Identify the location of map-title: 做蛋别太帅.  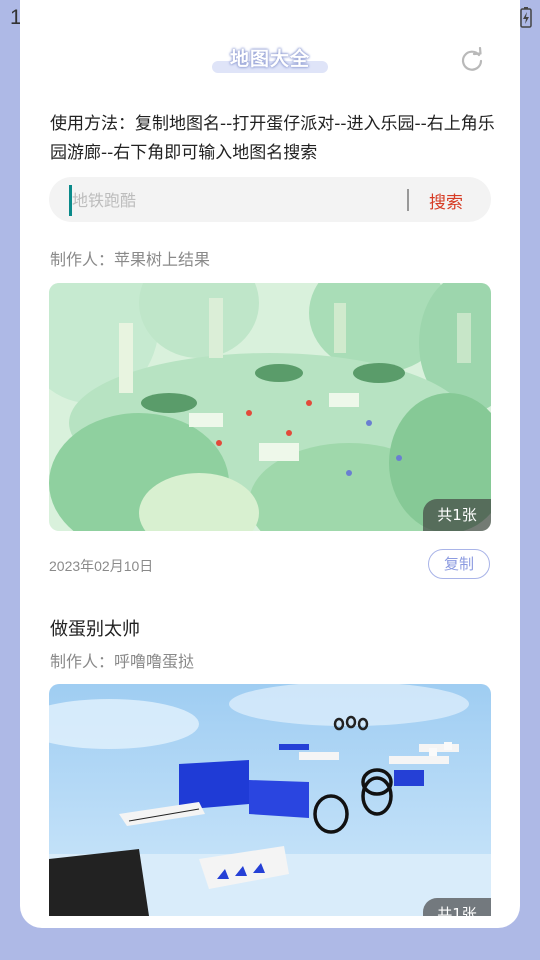
(95, 629).